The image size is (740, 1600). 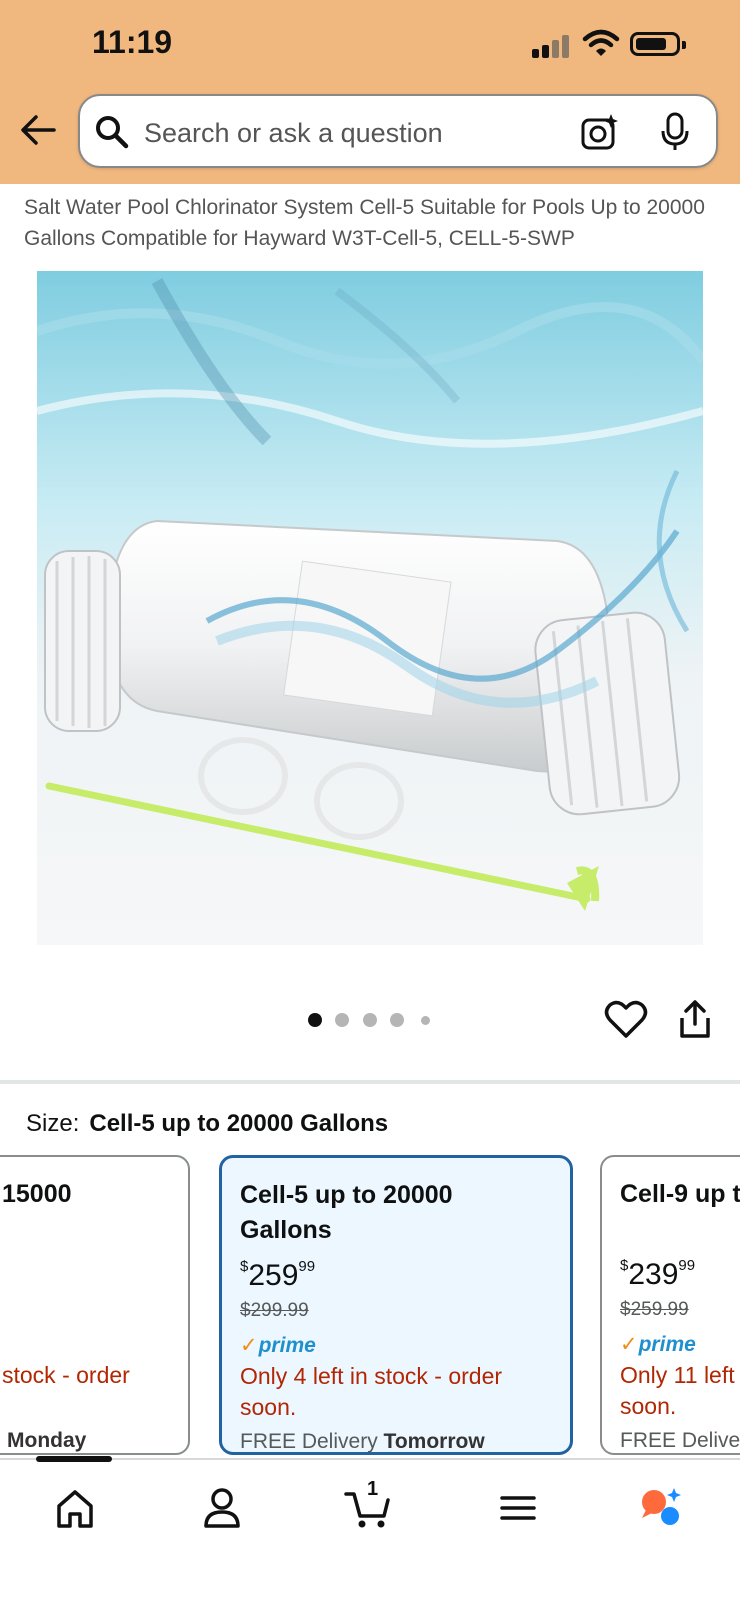 I want to click on cellular-signal-icon, so click(x=552, y=46).